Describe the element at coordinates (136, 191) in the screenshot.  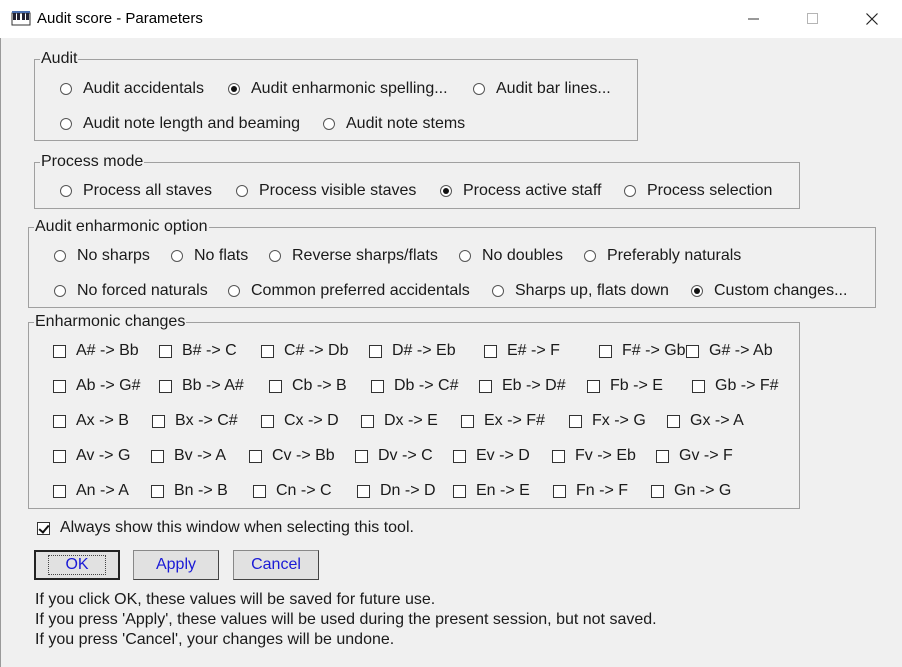
I see `radio-process-all-staves: Process all staves` at that location.